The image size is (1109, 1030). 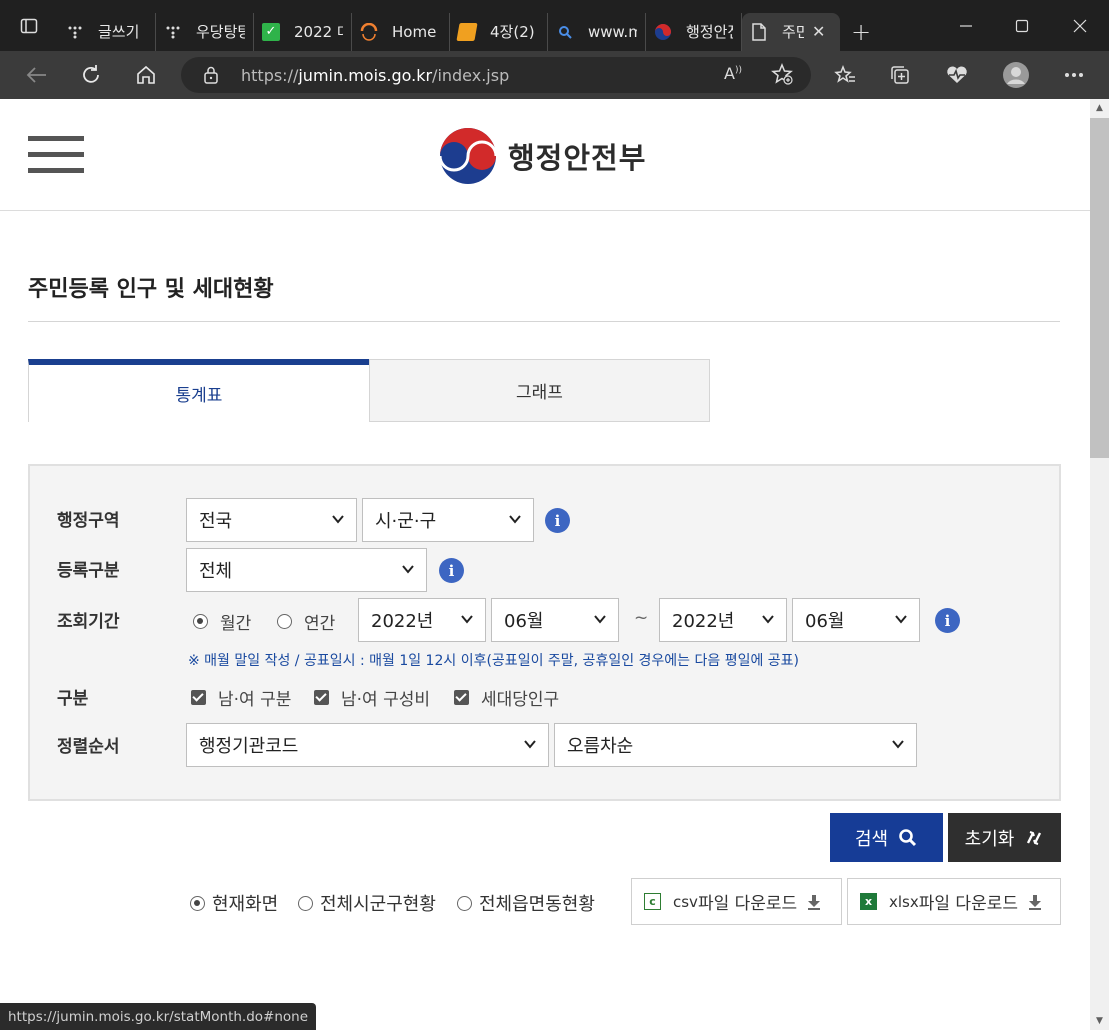 I want to click on tab-graph: 그래프, so click(x=539, y=390).